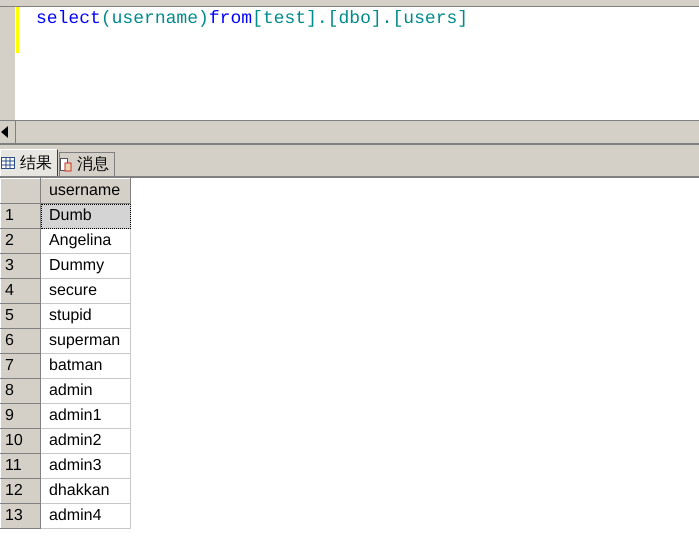  What do you see at coordinates (85, 391) in the screenshot?
I see `table-cell: admin` at bounding box center [85, 391].